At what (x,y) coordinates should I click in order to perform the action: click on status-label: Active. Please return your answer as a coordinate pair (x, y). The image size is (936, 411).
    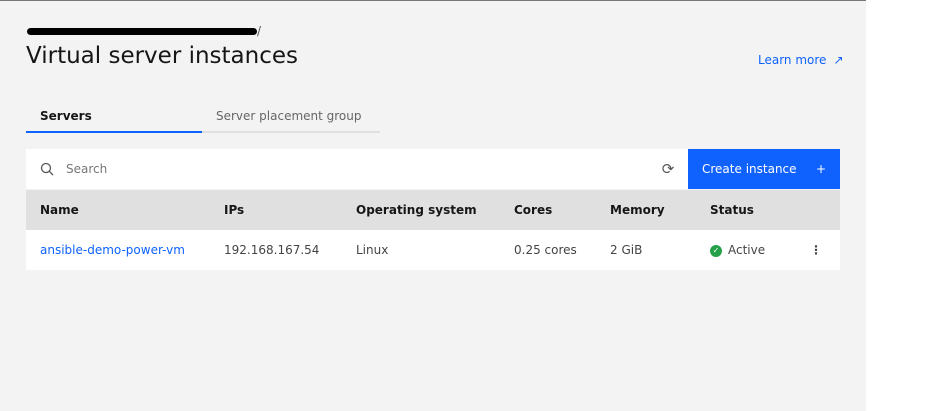
    Looking at the image, I should click on (747, 250).